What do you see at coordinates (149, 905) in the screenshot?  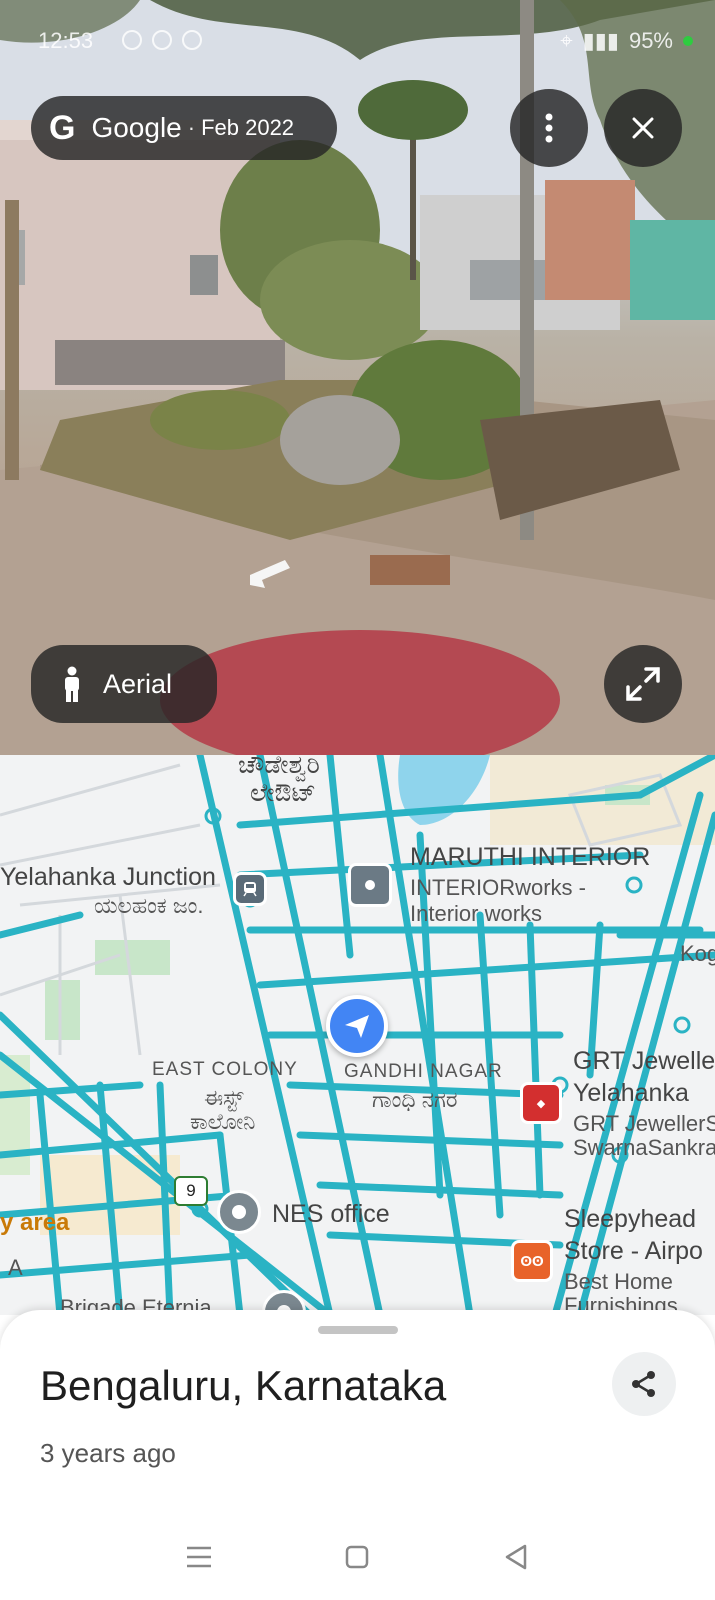 I see `map-label-yelahanka-junction-kn: ಯಲಹಂಕ ಜಂ.` at bounding box center [149, 905].